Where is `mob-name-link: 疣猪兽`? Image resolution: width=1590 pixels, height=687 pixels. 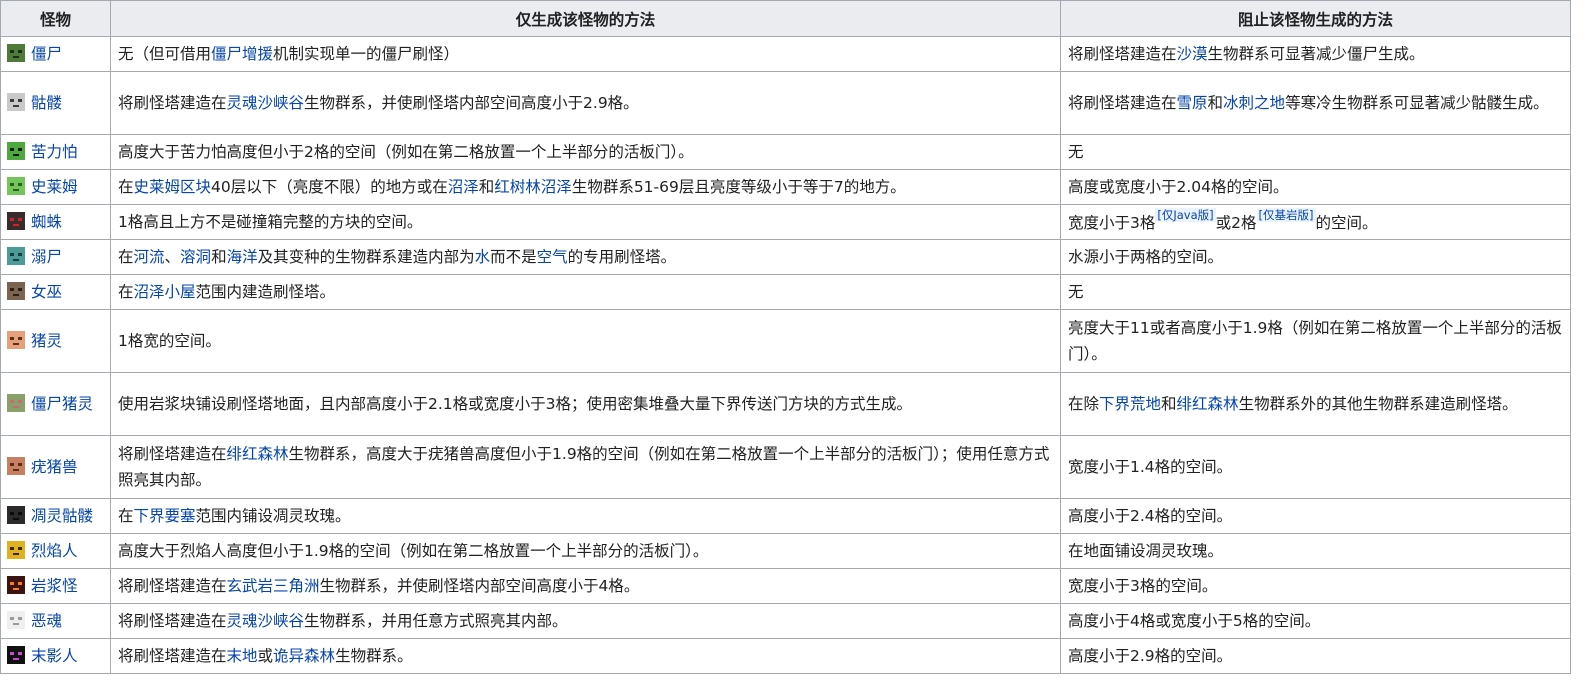
mob-name-link: 疣猪兽 is located at coordinates (54, 467).